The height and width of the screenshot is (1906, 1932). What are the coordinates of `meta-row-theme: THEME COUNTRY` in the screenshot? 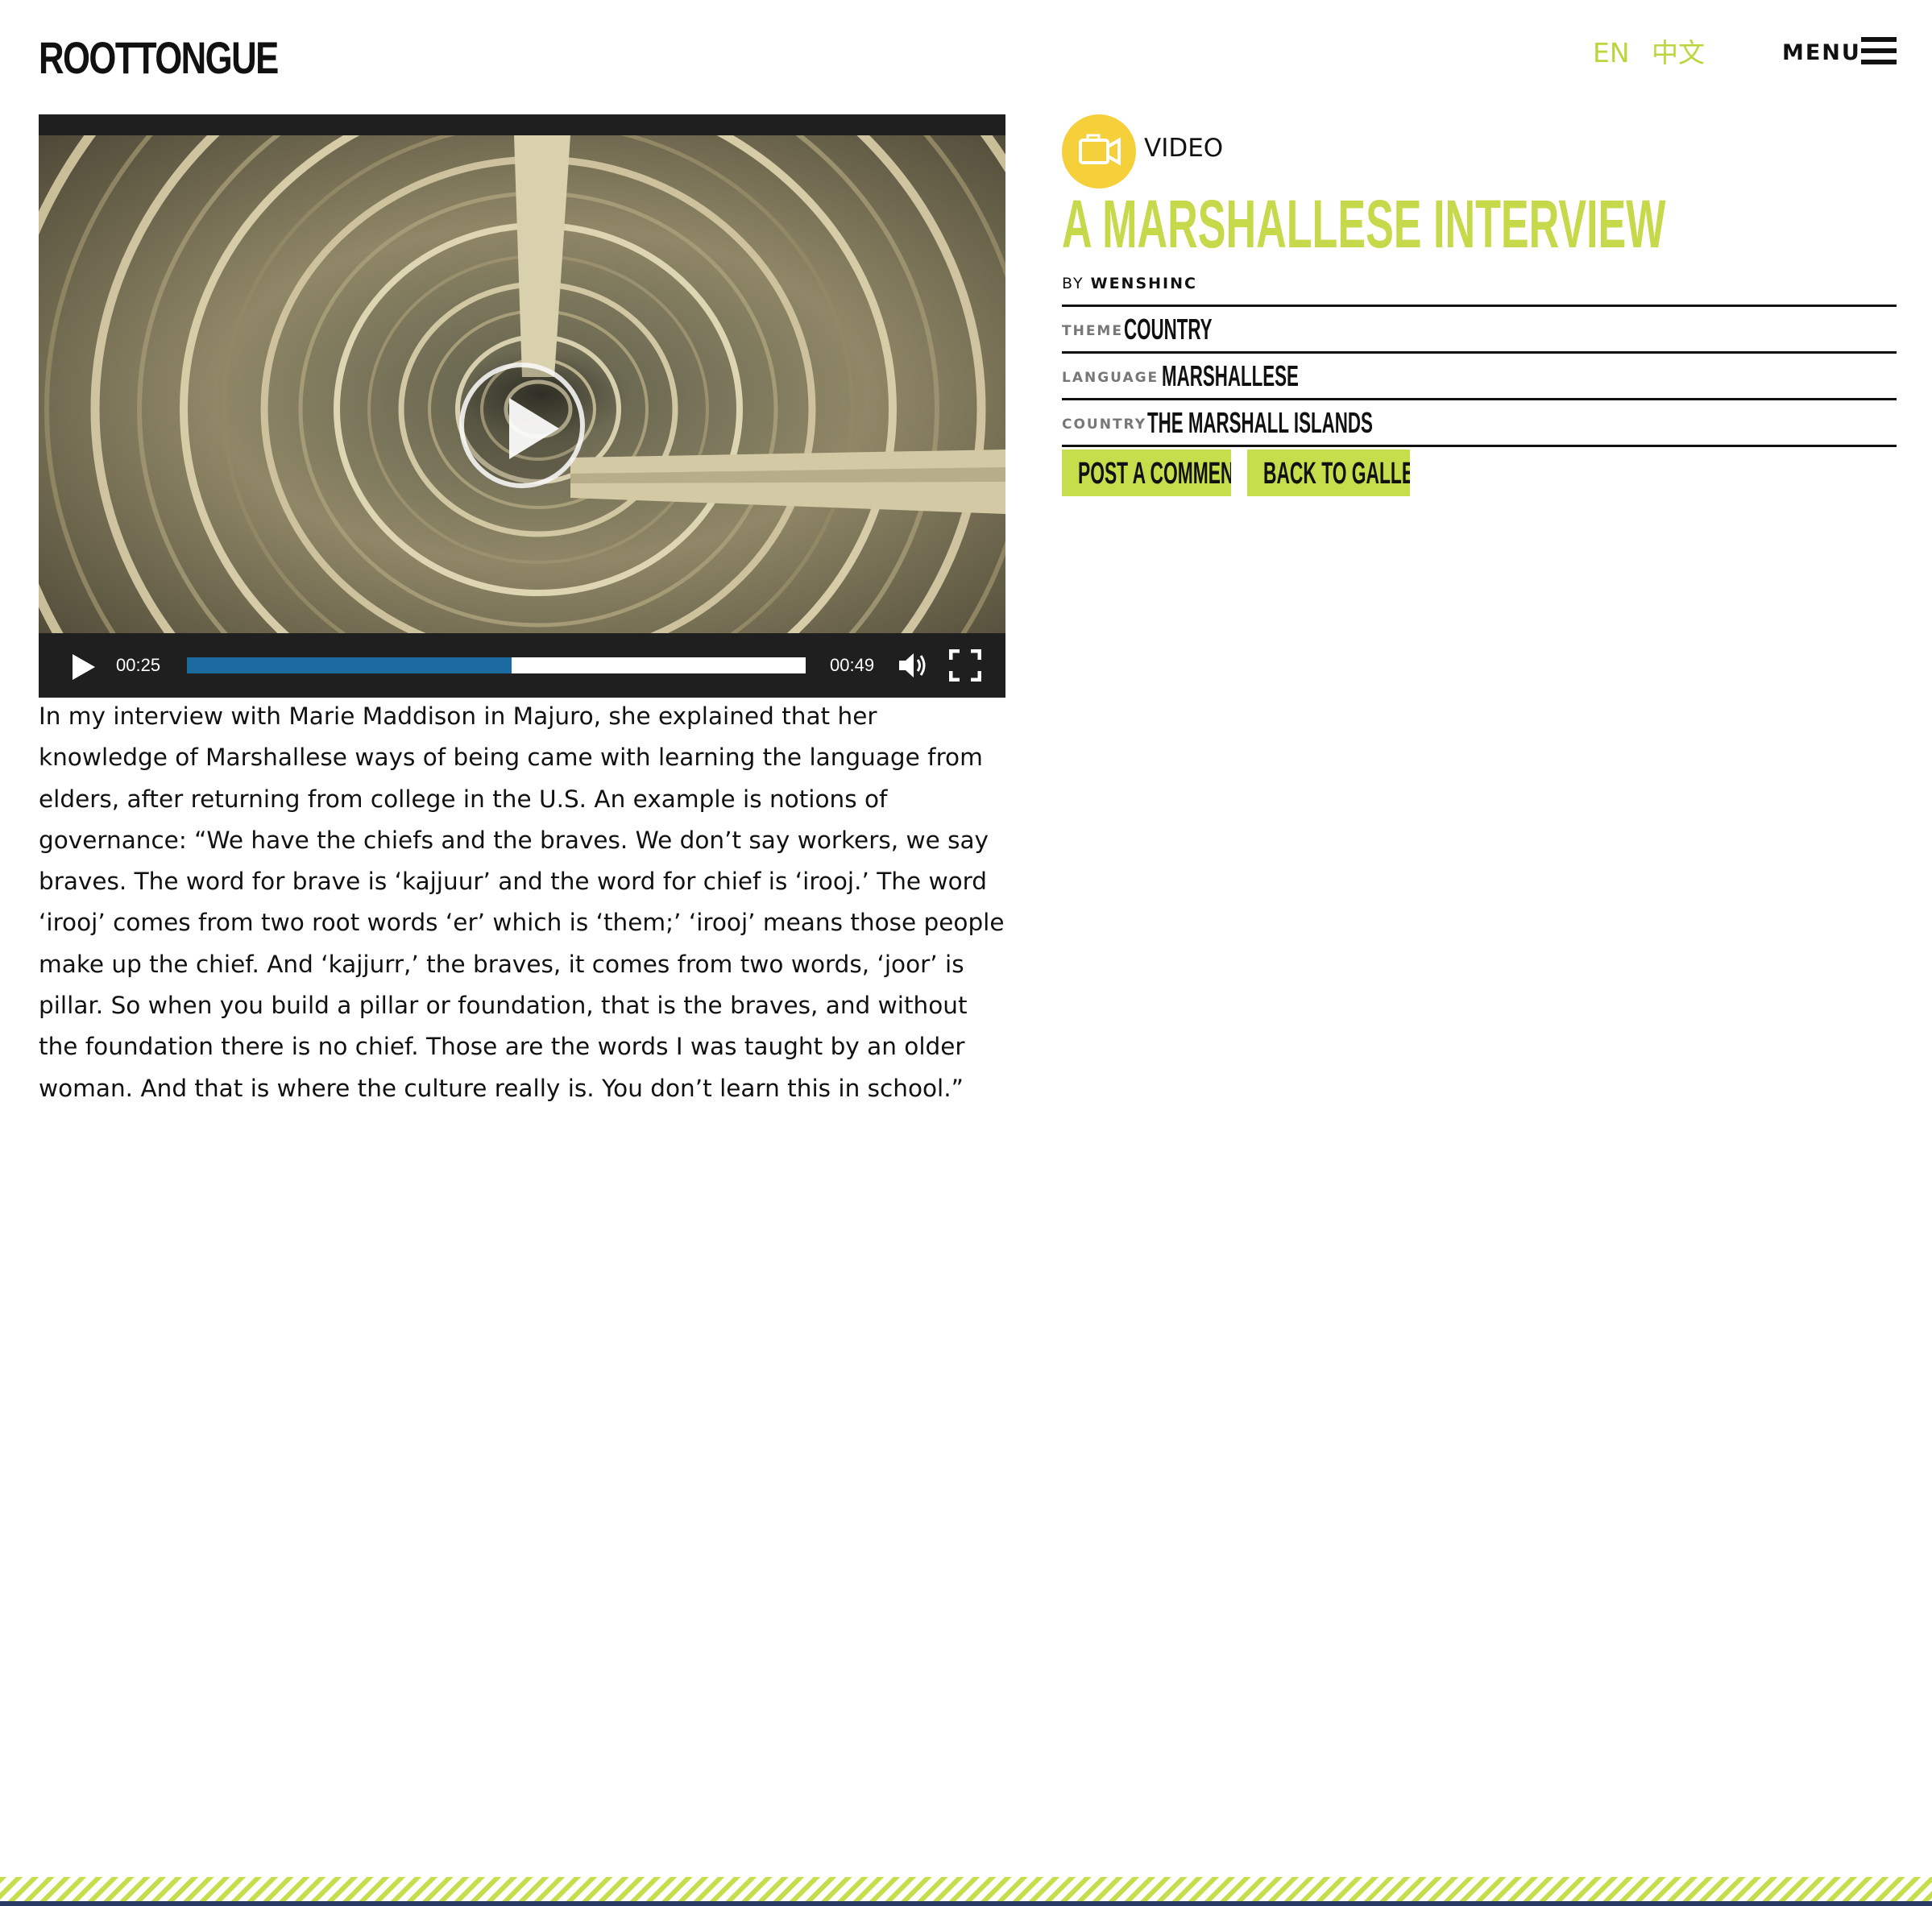 It's located at (1479, 328).